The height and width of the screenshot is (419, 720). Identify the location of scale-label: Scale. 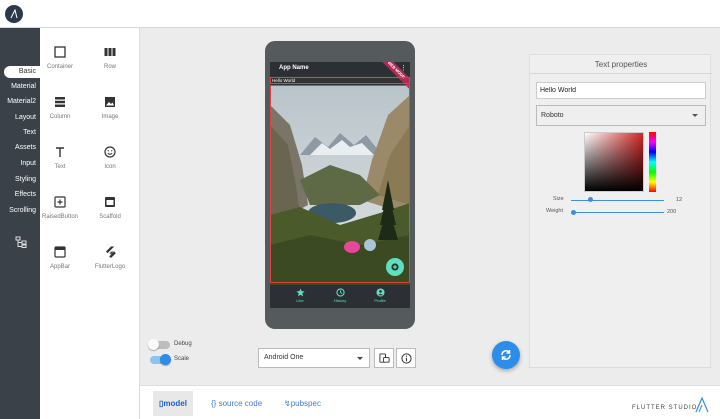
(182, 359).